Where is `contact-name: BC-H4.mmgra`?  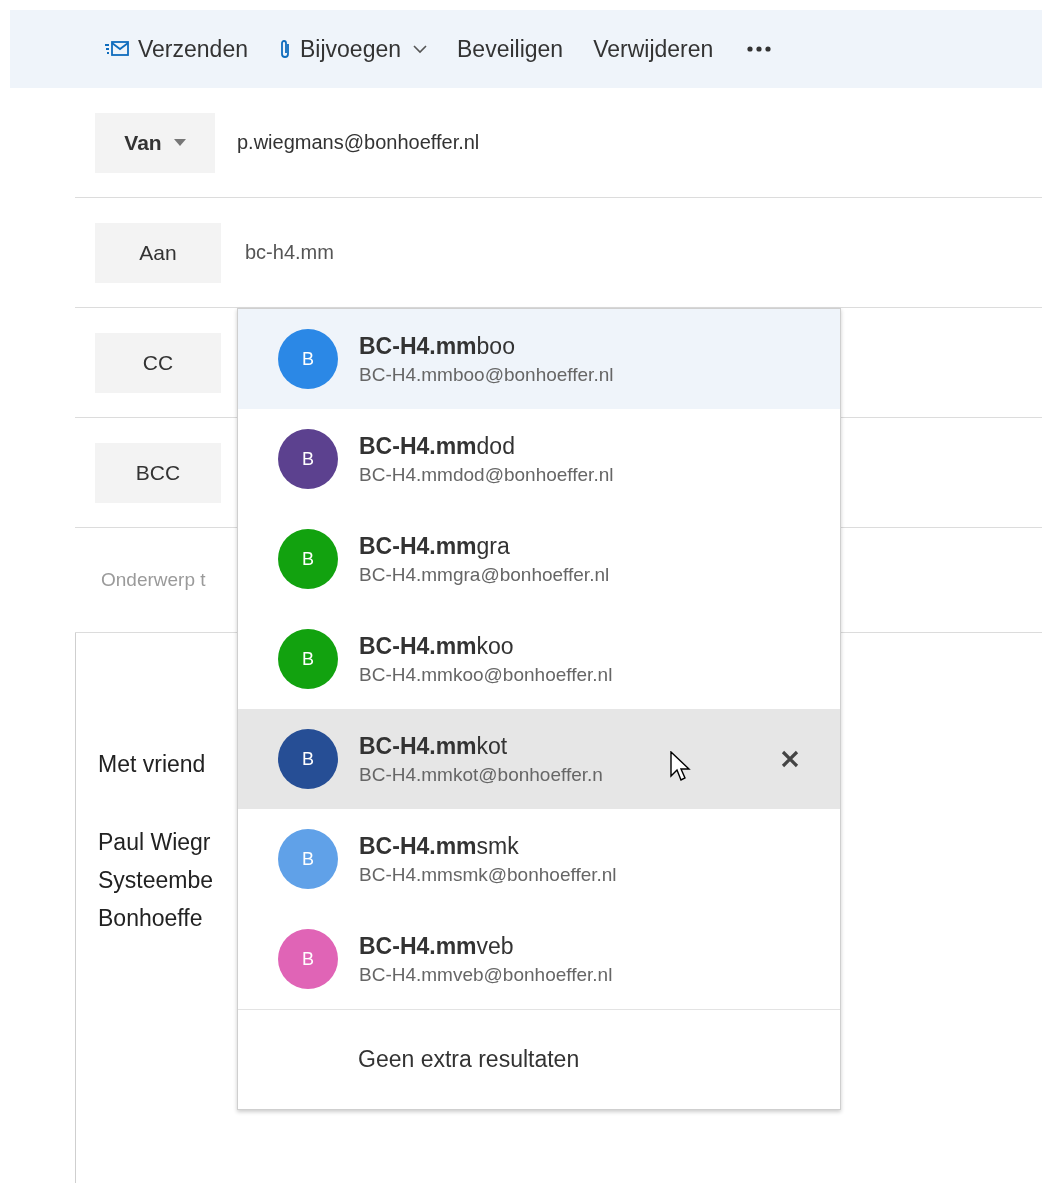
contact-name: BC-H4.mmgra is located at coordinates (435, 546).